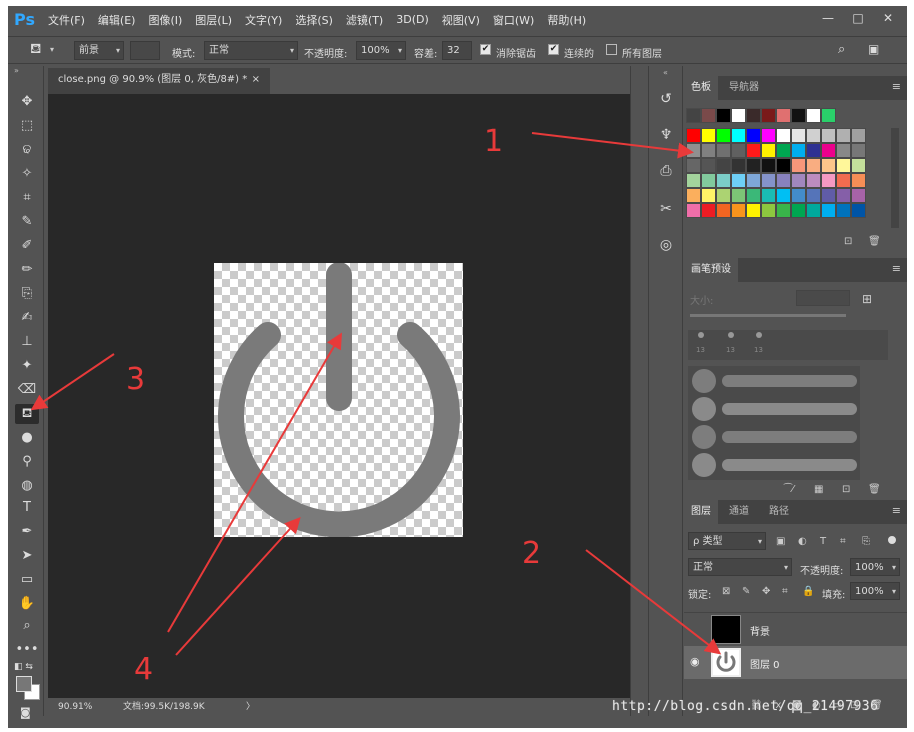 This screenshot has width=914, height=732. What do you see at coordinates (532, 553) in the screenshot?
I see `annotation-label-2: 2` at bounding box center [532, 553].